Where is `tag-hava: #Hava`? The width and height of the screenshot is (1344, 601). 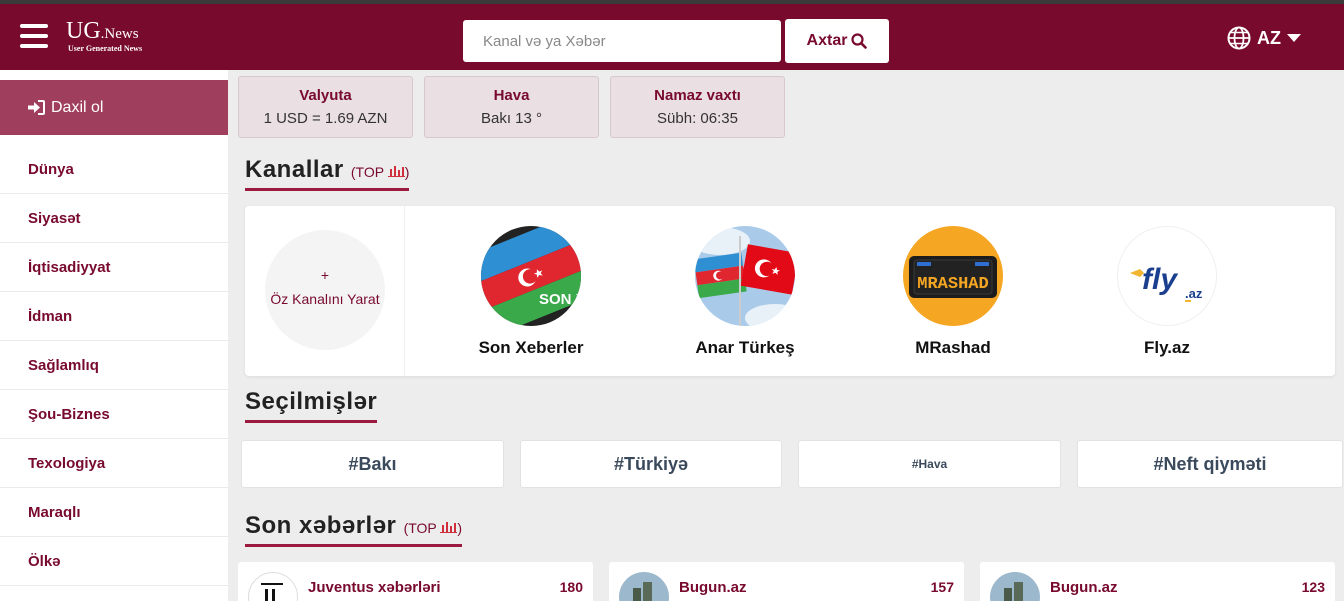 tag-hava: #Hava is located at coordinates (929, 464).